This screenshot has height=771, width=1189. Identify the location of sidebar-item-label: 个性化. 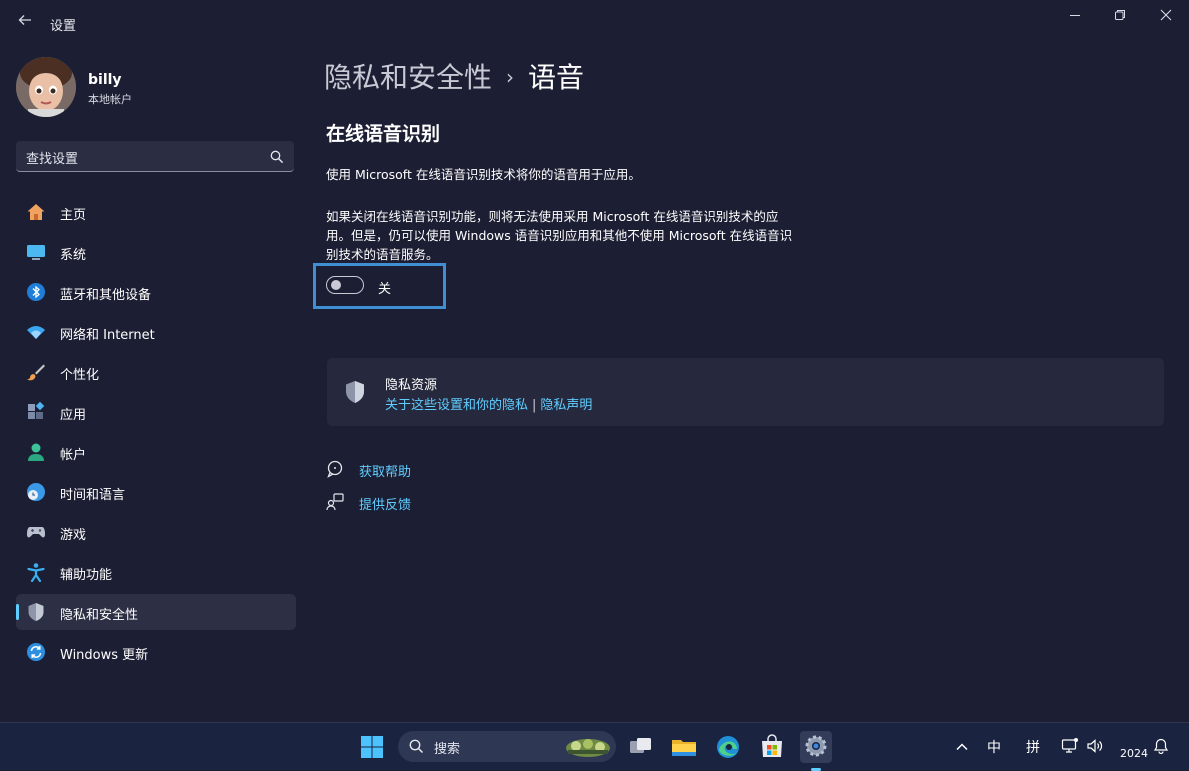
(80, 375).